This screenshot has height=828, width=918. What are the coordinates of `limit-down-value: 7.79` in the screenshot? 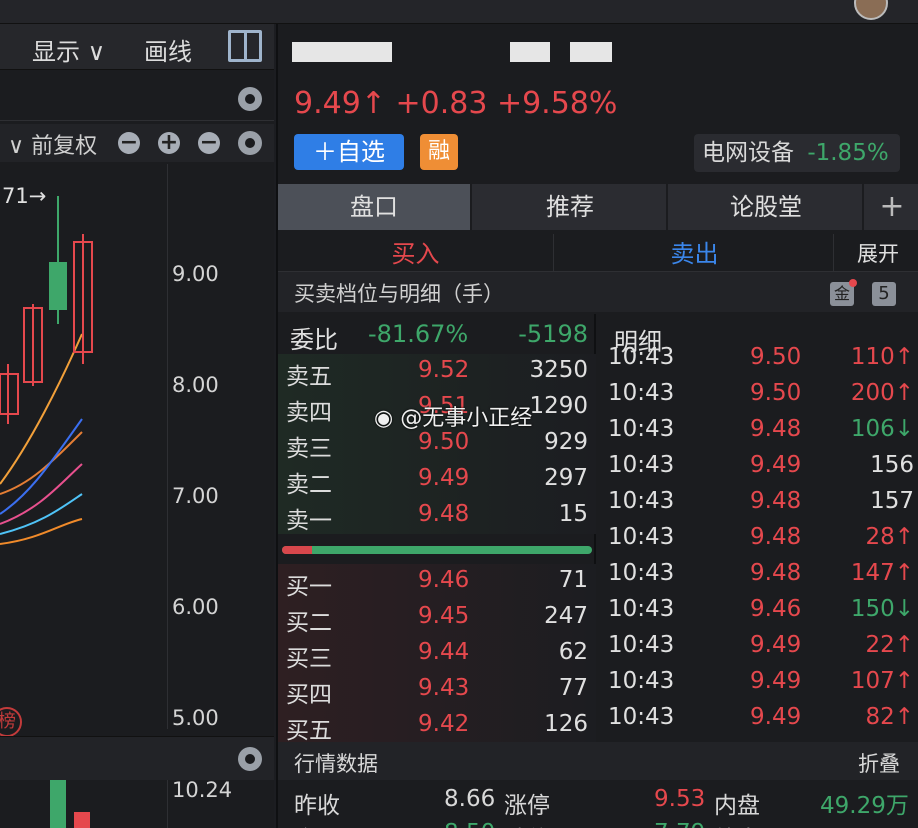 It's located at (679, 824).